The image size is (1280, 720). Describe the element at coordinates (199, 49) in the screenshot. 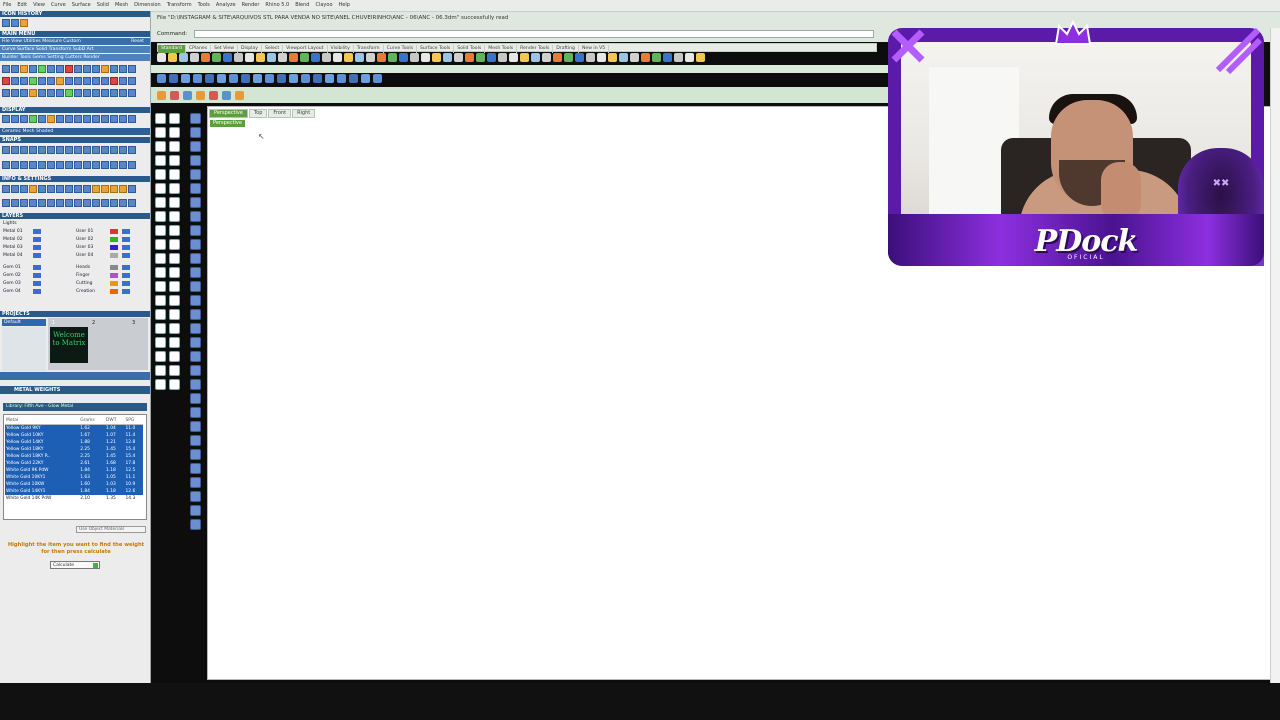

I see `toolbar-tab: CPlanes` at that location.